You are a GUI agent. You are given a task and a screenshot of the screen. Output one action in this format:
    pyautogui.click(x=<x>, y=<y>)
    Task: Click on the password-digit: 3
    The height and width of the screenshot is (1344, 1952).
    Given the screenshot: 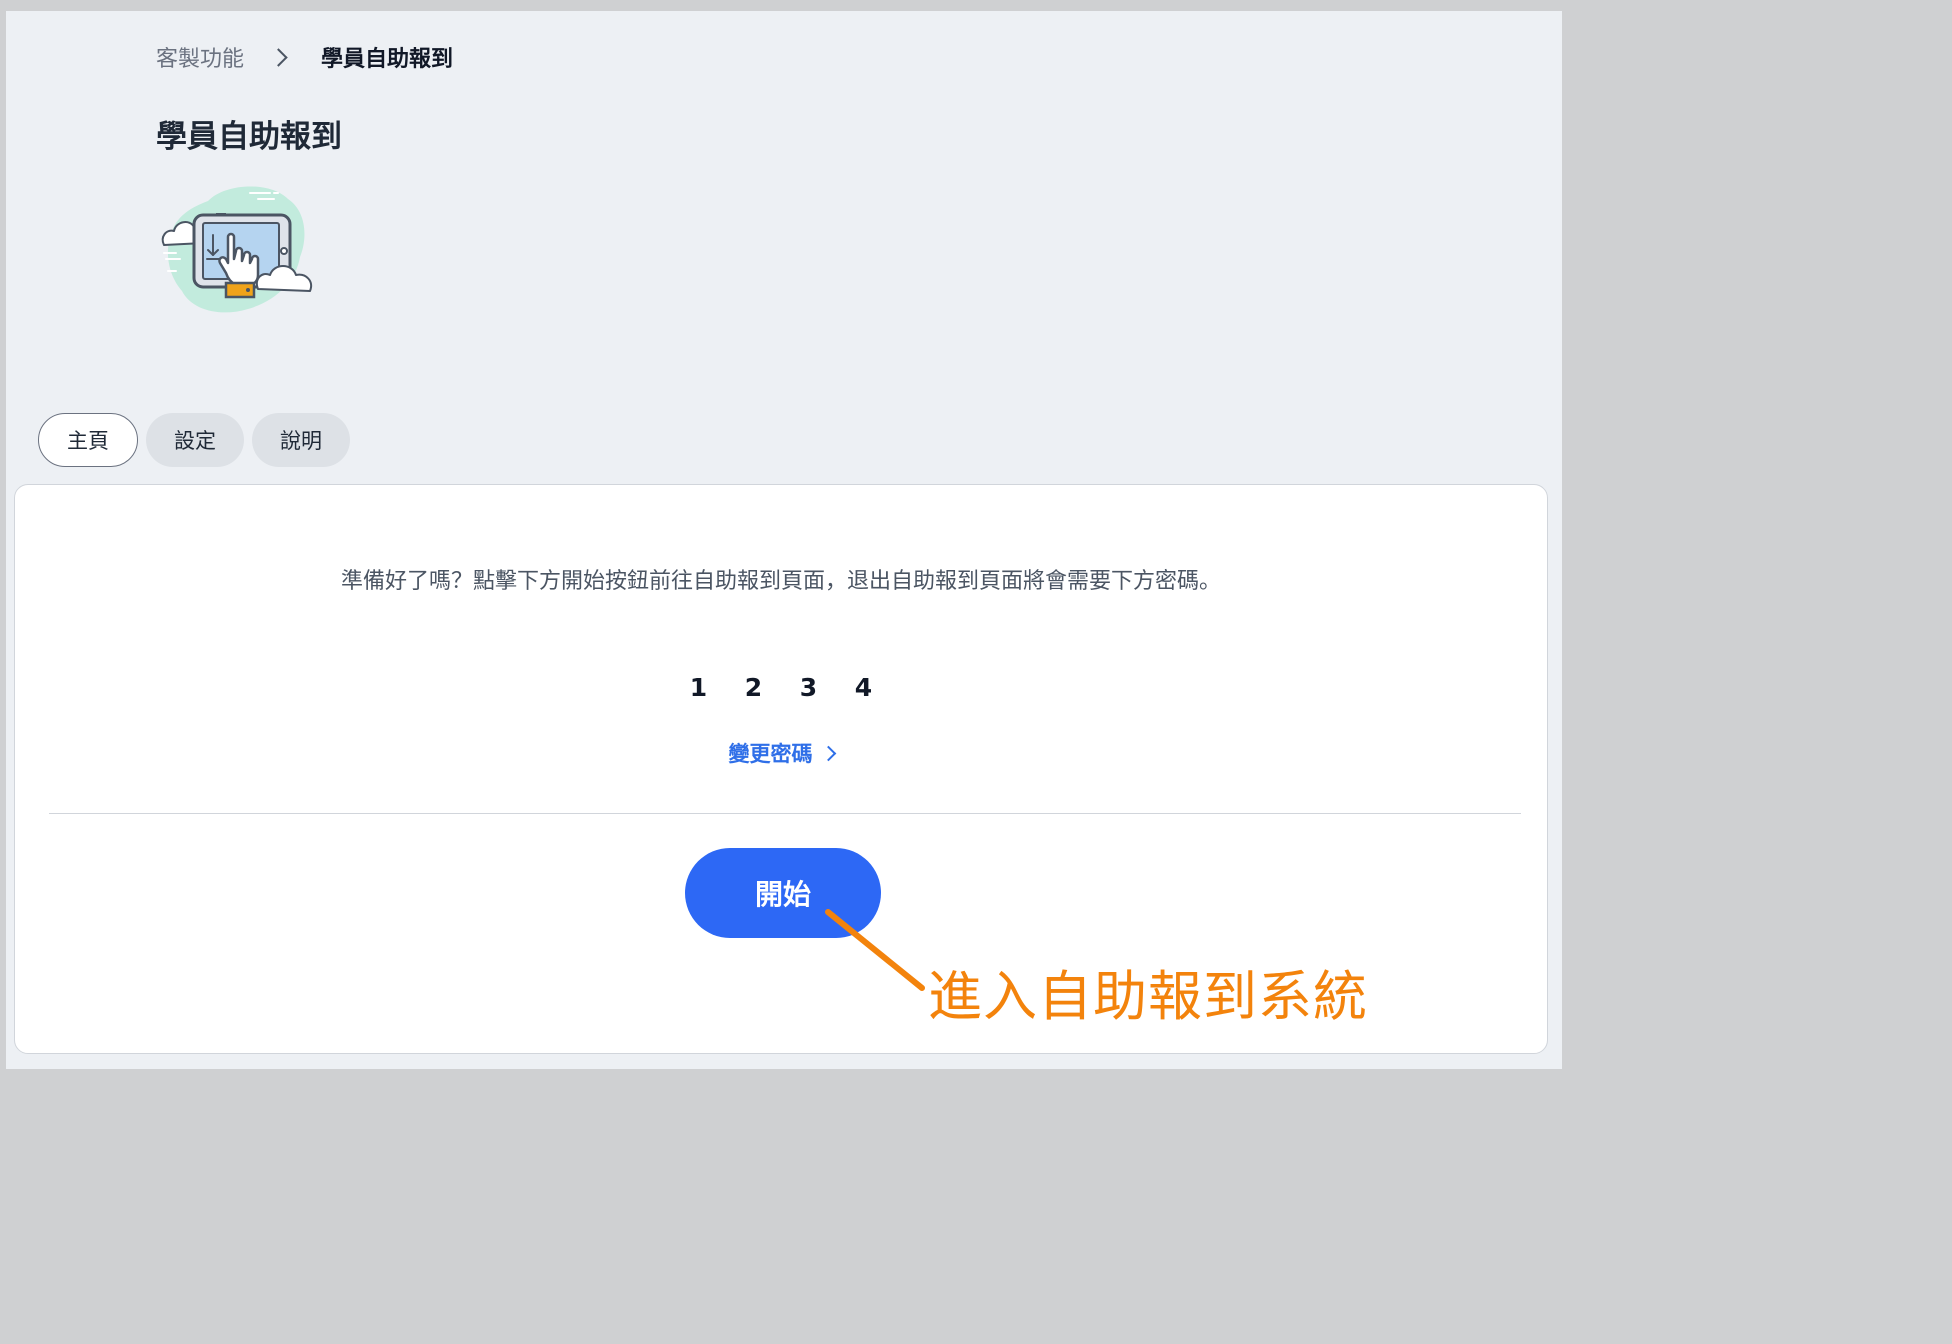 What is the action you would take?
    pyautogui.click(x=808, y=687)
    